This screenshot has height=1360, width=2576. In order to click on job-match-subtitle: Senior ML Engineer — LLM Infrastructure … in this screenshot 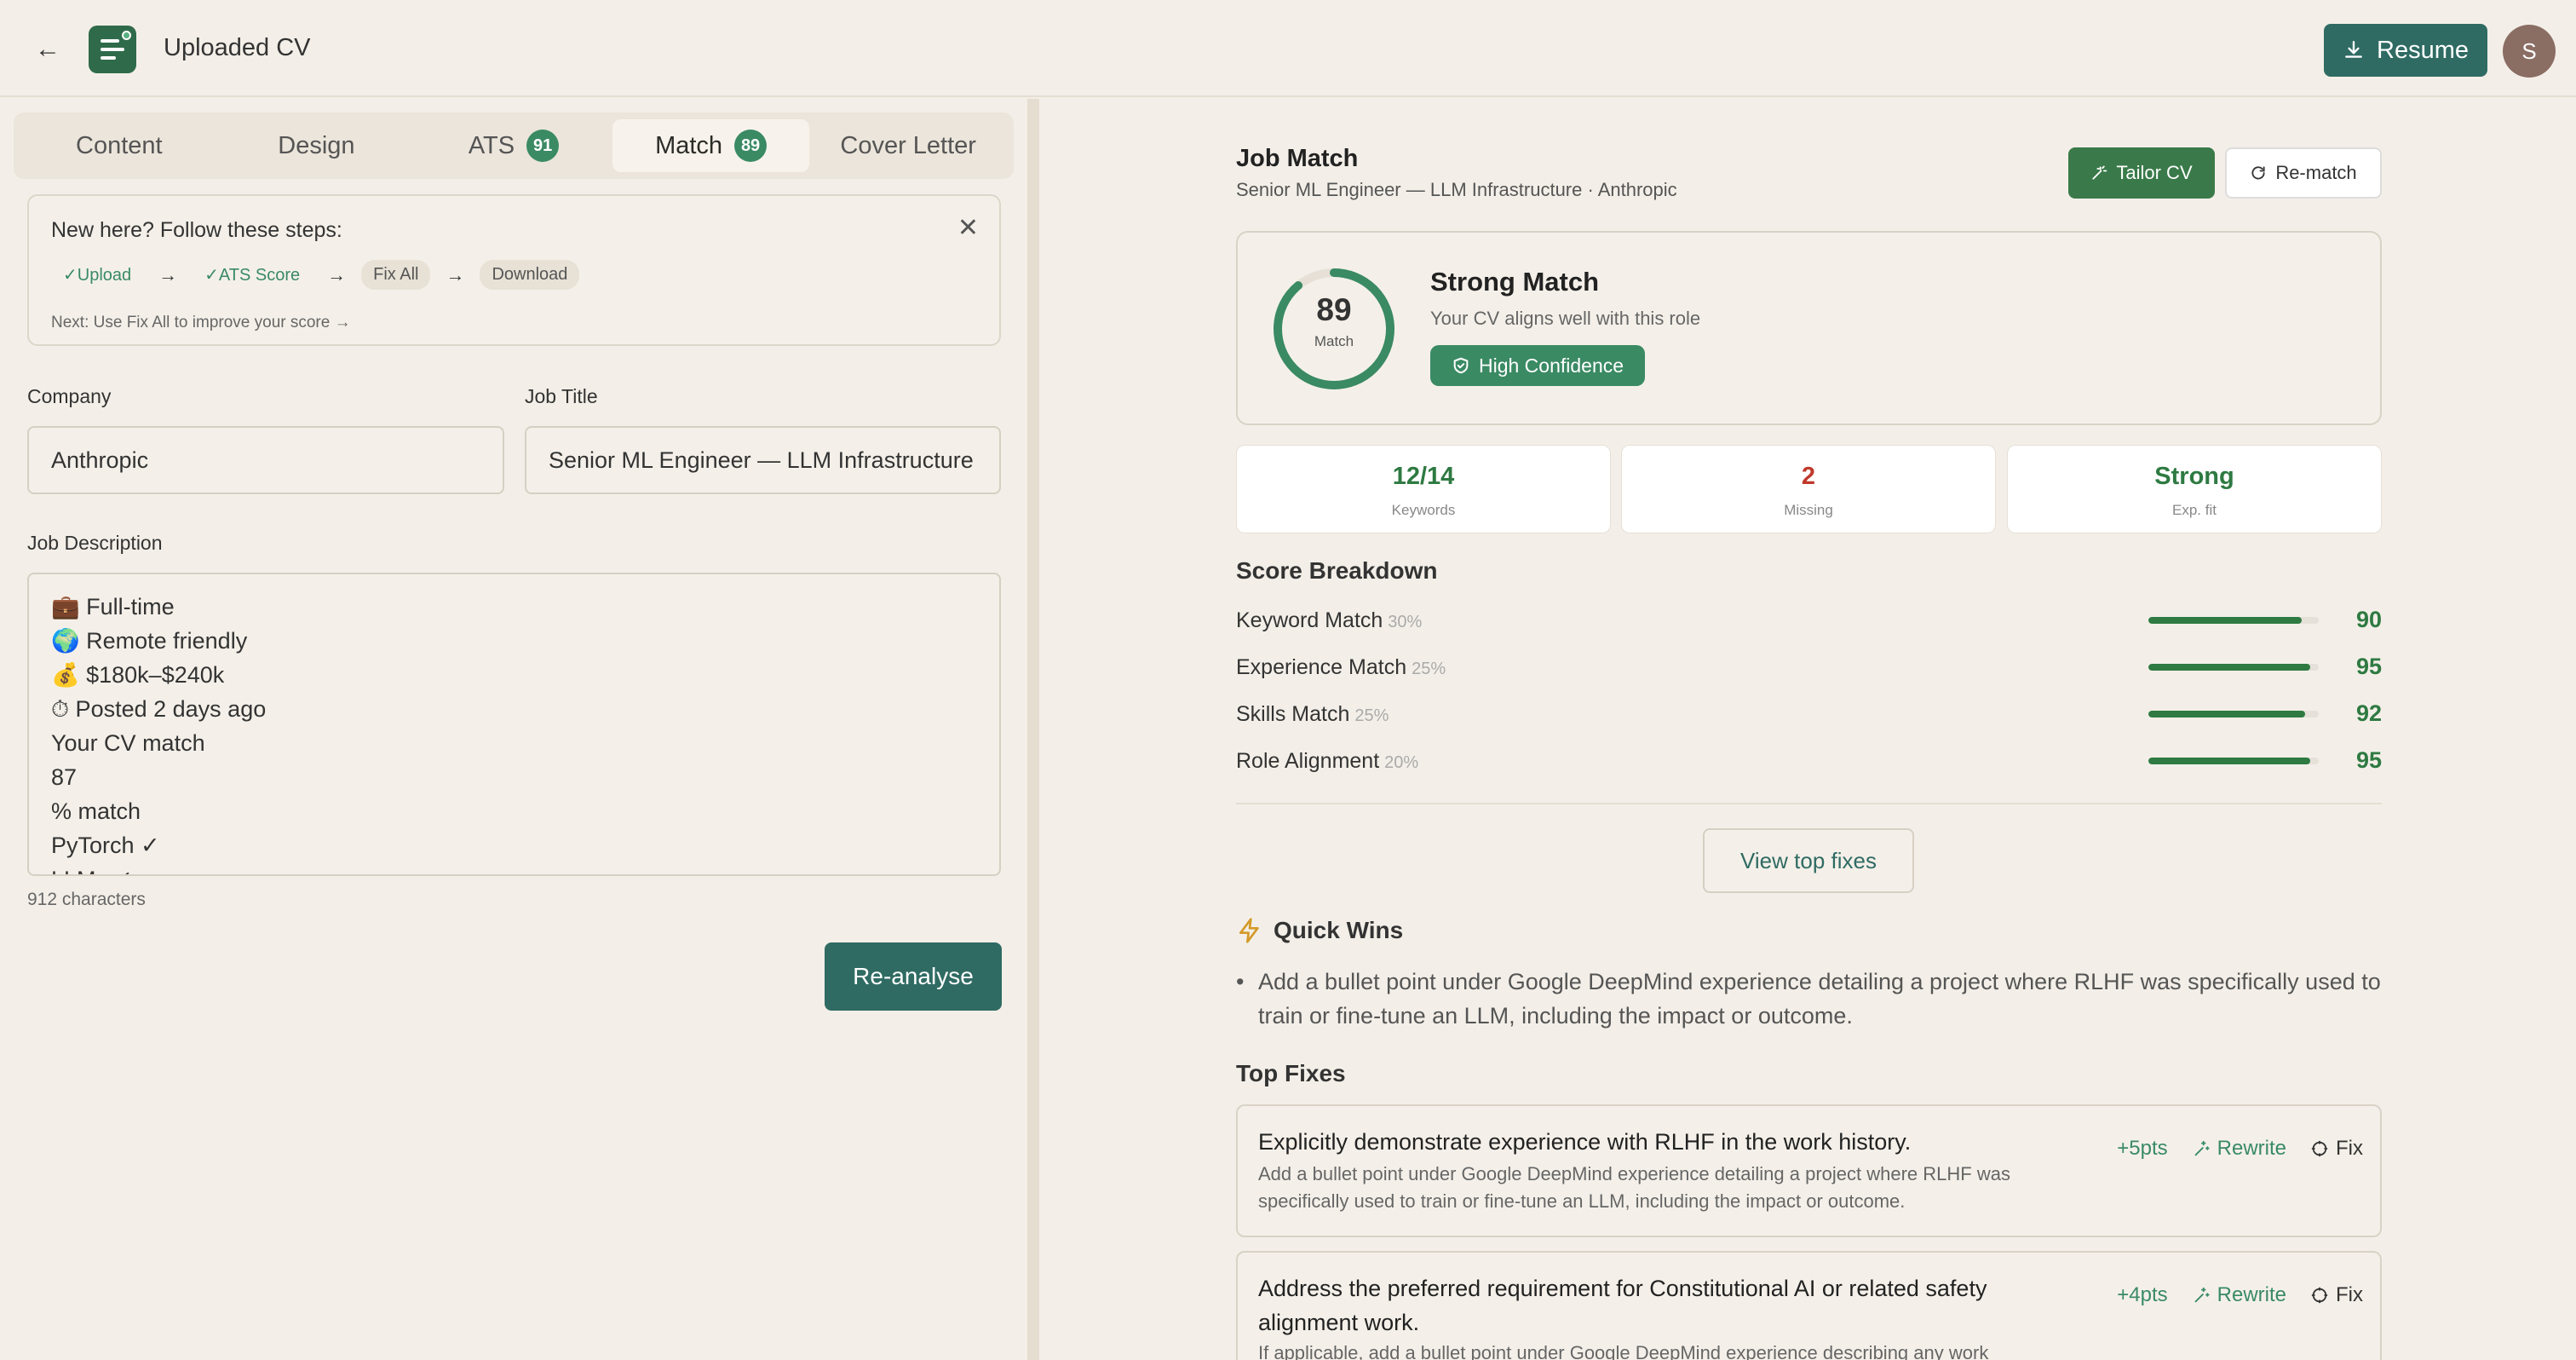, I will do `click(1457, 189)`.